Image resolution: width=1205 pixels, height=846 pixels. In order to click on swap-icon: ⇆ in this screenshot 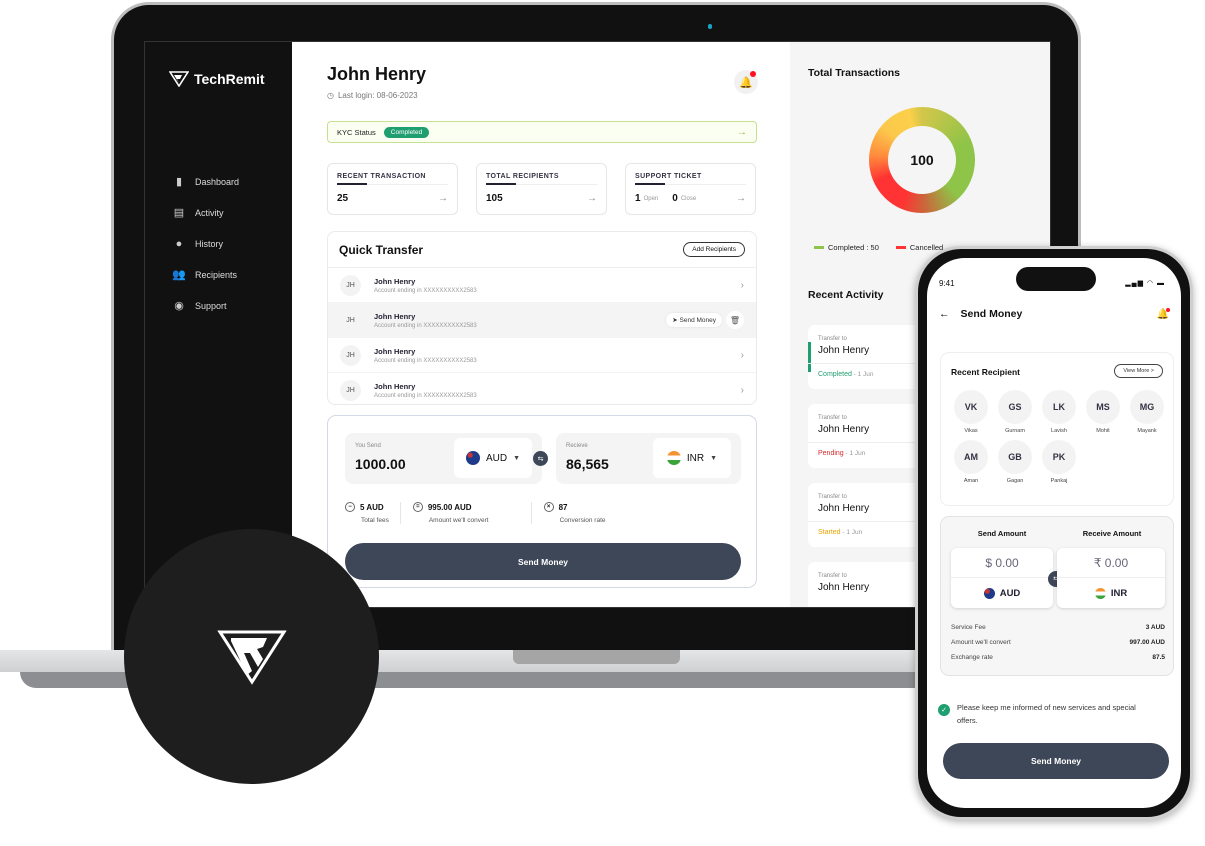, I will do `click(540, 459)`.